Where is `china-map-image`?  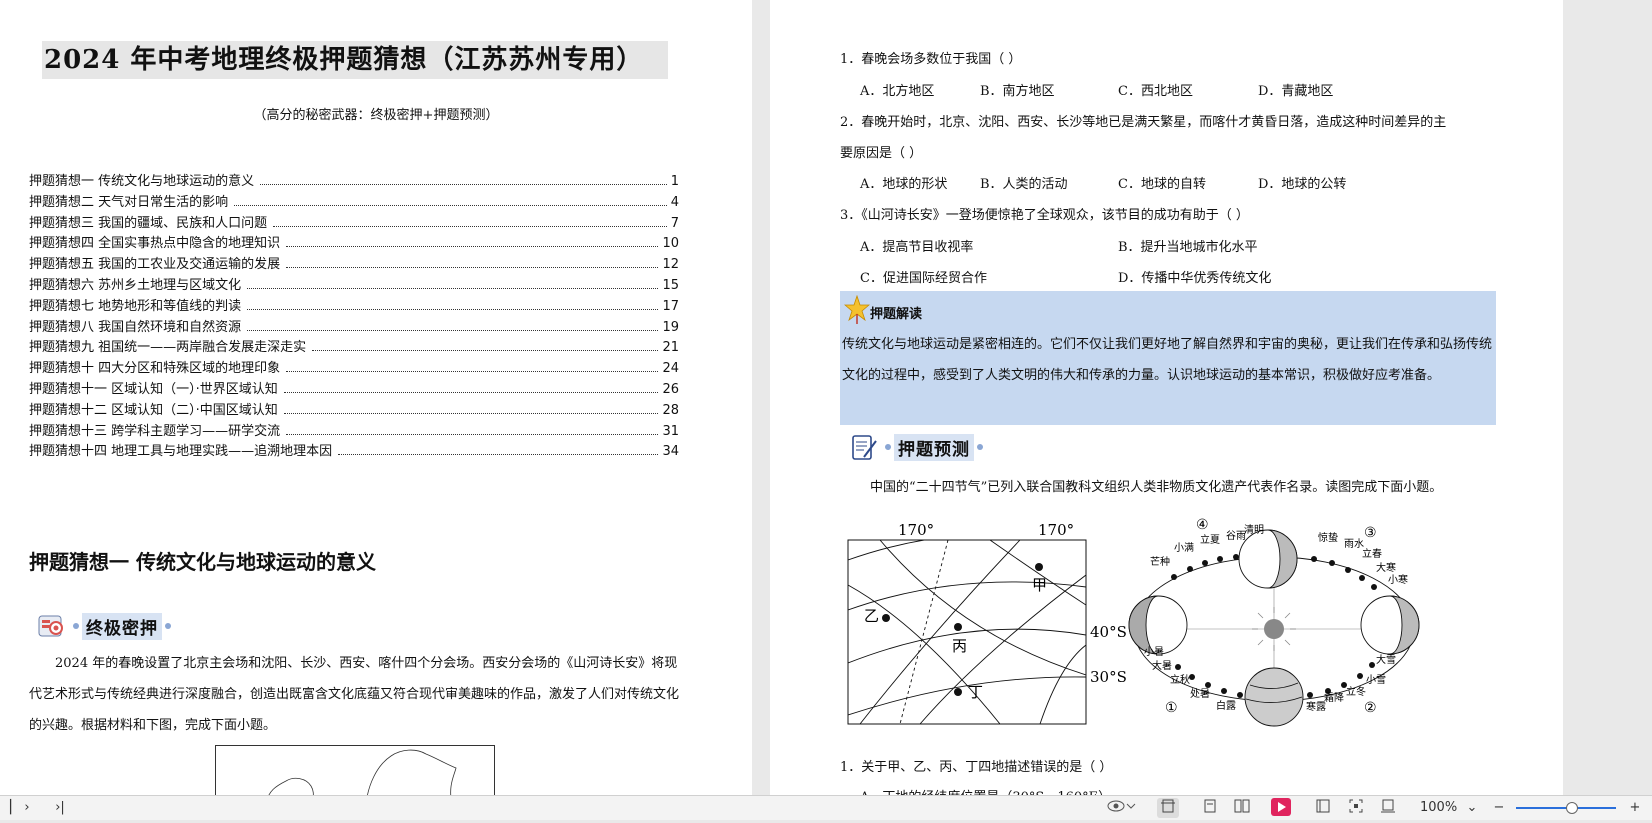
china-map-image is located at coordinates (355, 770).